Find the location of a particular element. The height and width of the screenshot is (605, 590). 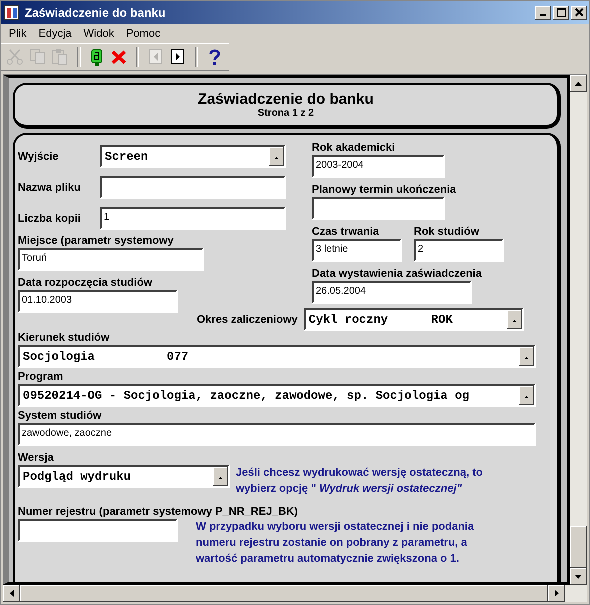

menu-item: Plik is located at coordinates (18, 34).